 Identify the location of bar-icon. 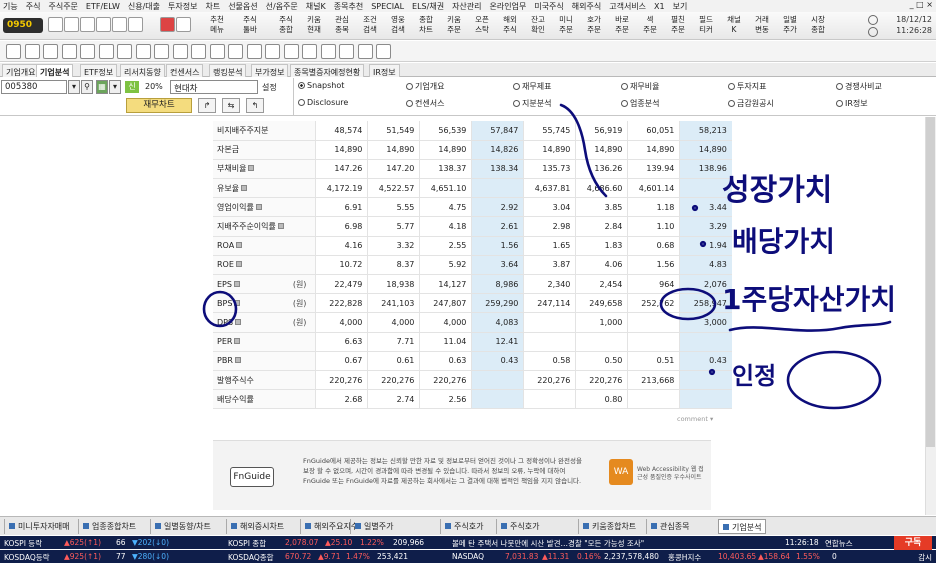
(106, 51).